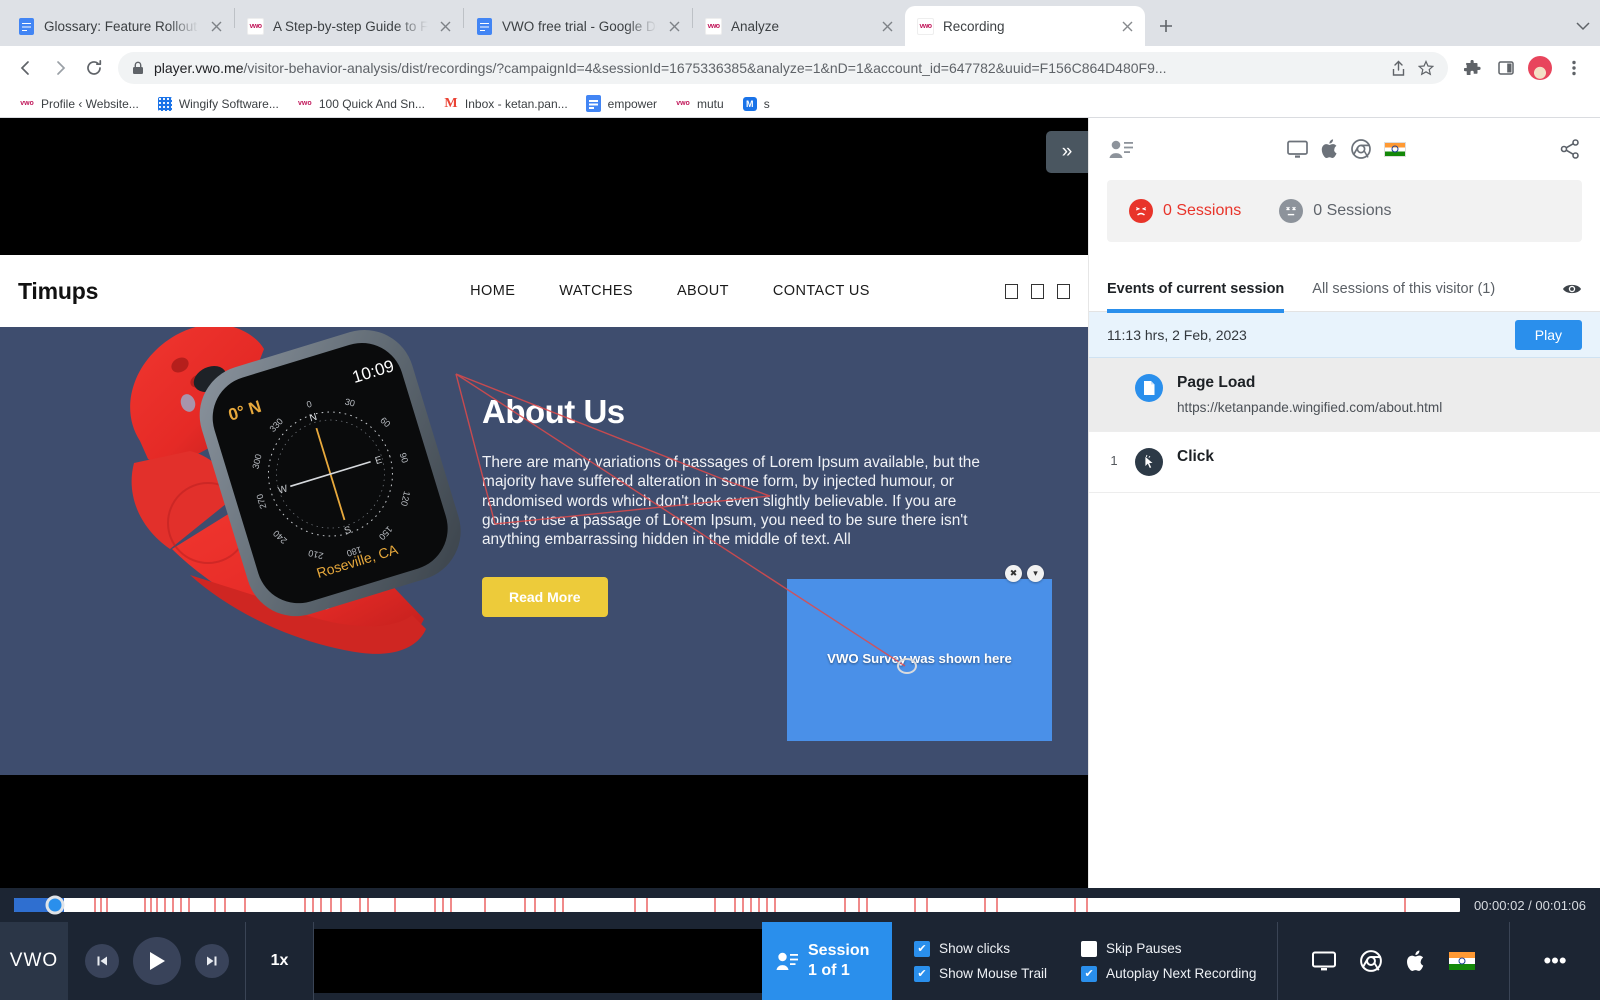 The width and height of the screenshot is (1600, 1000). I want to click on tab-events-of-current-session: Events of current session, so click(1196, 289).